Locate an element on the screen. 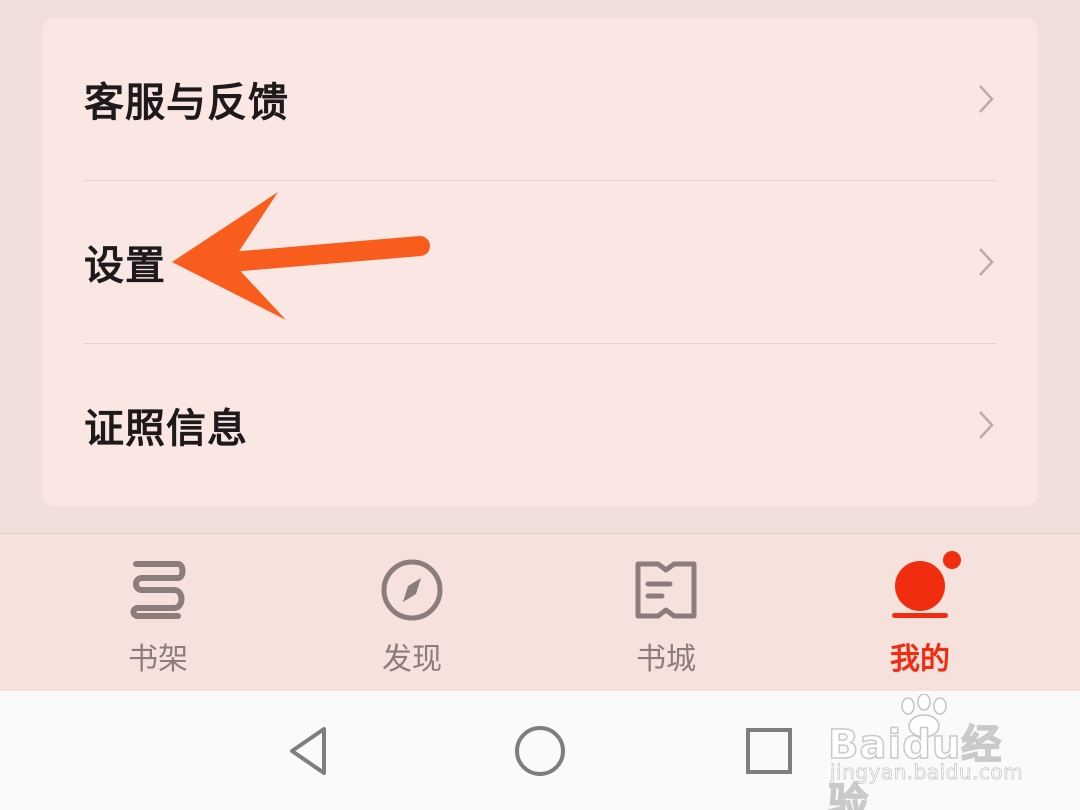 The width and height of the screenshot is (1080, 810). menu-item-label: 证照信息 is located at coordinates (166, 429).